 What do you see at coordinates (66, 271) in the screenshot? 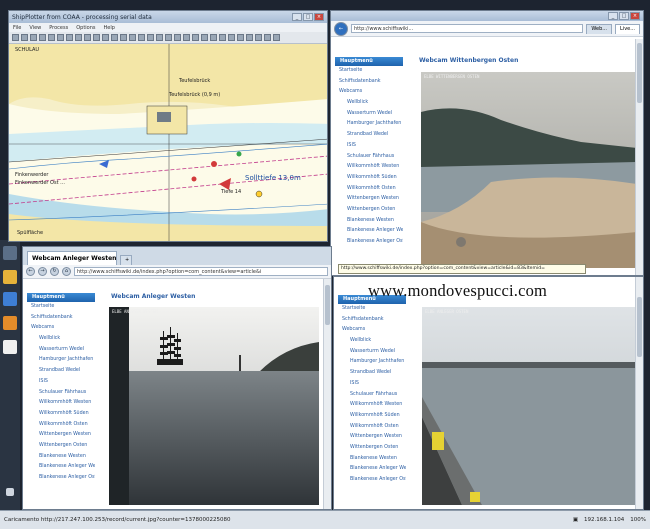
I see `home-button: ⌂` at bounding box center [66, 271].